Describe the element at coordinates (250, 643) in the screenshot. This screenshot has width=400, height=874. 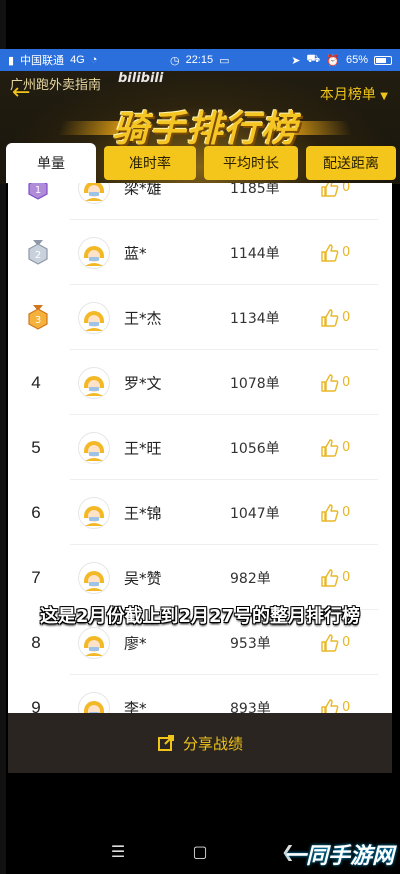
I see `order-count: 953单` at that location.